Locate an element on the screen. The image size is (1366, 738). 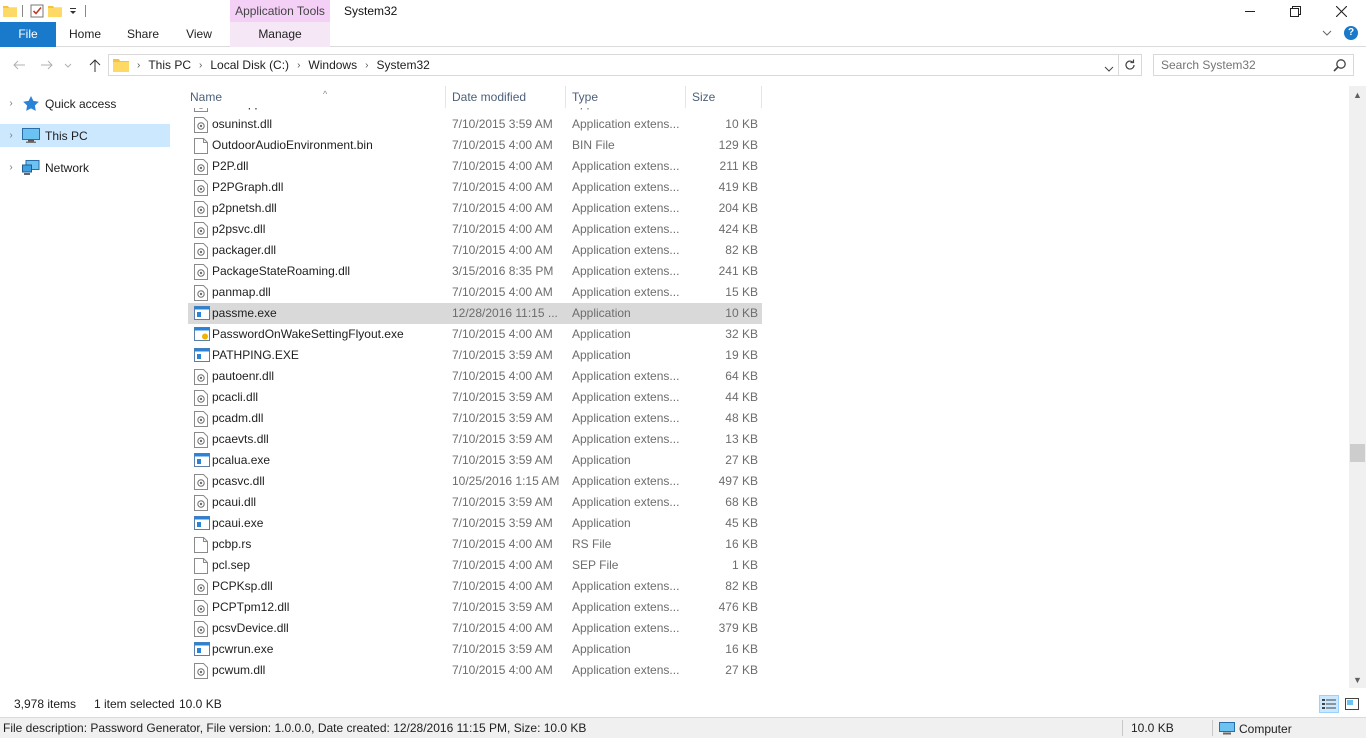
forward-button is located at coordinates (47, 65).